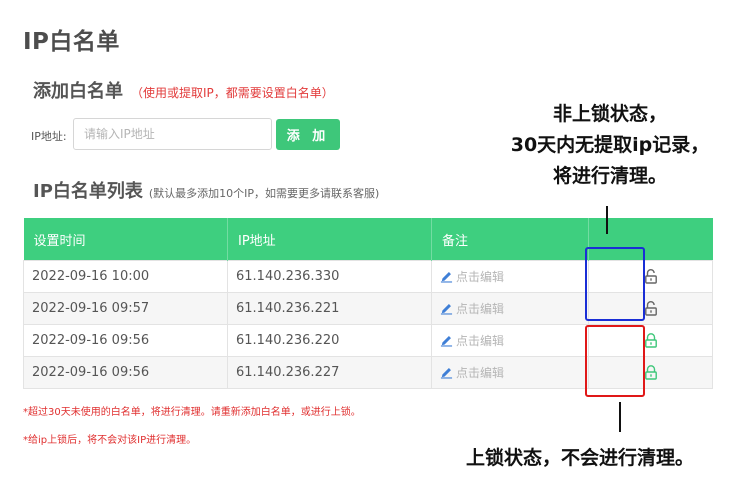  I want to click on unlocked-highlight-box, so click(615, 284).